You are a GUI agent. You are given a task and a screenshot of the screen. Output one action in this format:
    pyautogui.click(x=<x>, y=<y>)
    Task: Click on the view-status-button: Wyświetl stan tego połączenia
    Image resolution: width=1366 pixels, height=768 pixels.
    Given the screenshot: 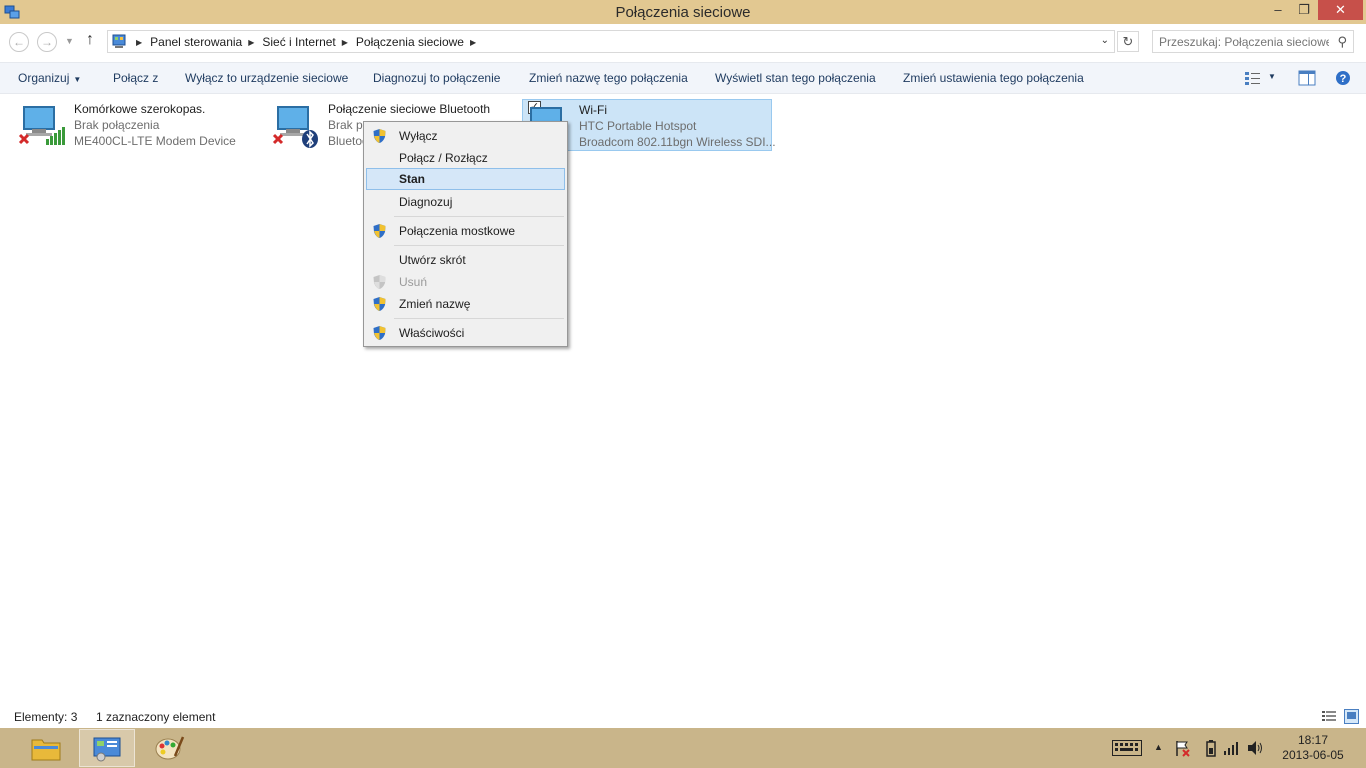 What is the action you would take?
    pyautogui.click(x=795, y=78)
    